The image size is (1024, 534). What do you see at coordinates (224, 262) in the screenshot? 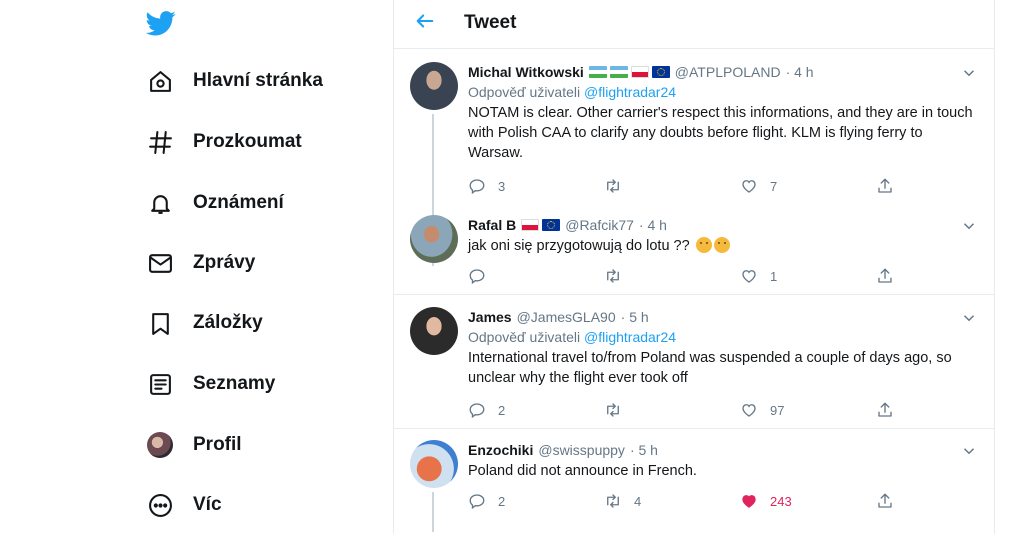
I see `nav-item-label: Zprávy` at bounding box center [224, 262].